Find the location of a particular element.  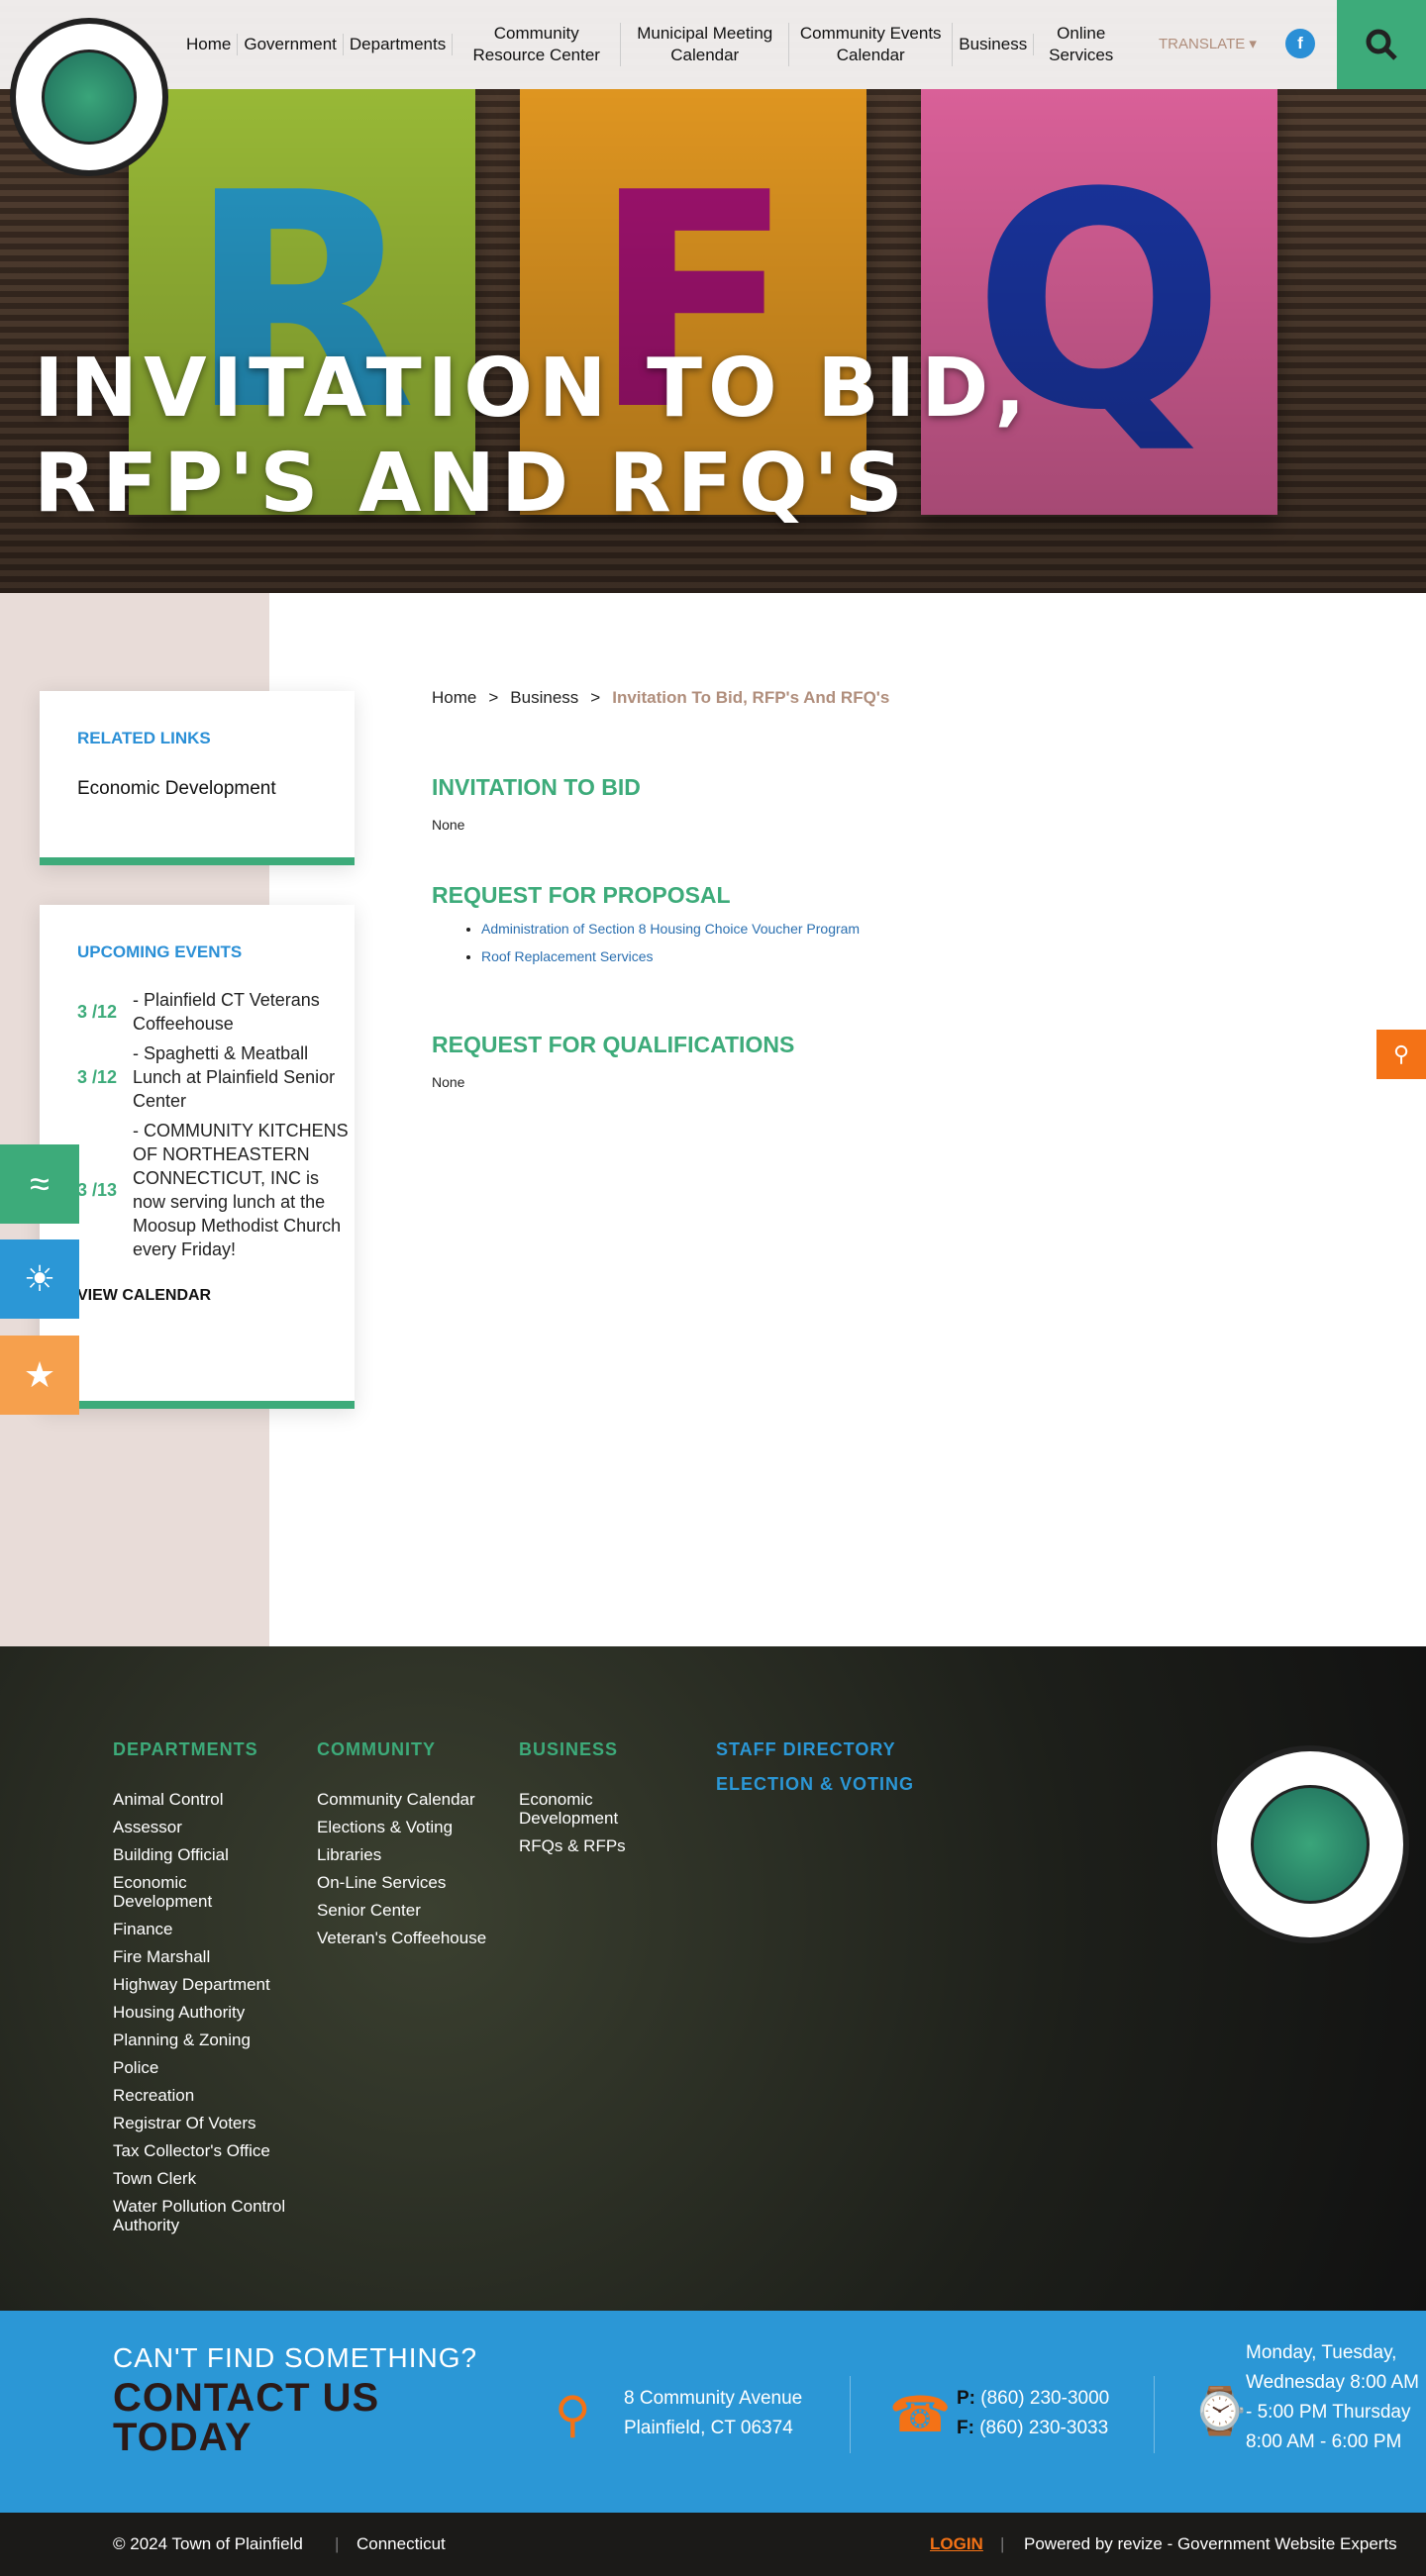

badge-star-icon: ★ is located at coordinates (39, 1374).